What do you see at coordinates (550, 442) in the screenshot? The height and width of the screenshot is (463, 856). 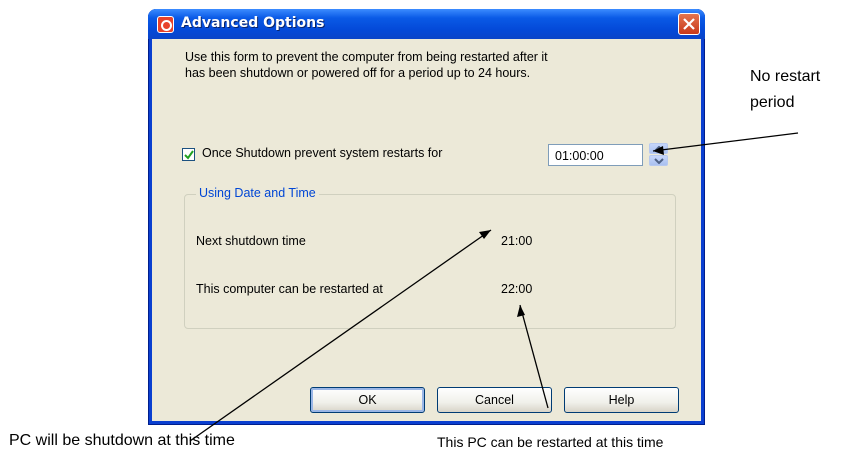 I see `restart-annotation: This PC can be restarted at this time` at bounding box center [550, 442].